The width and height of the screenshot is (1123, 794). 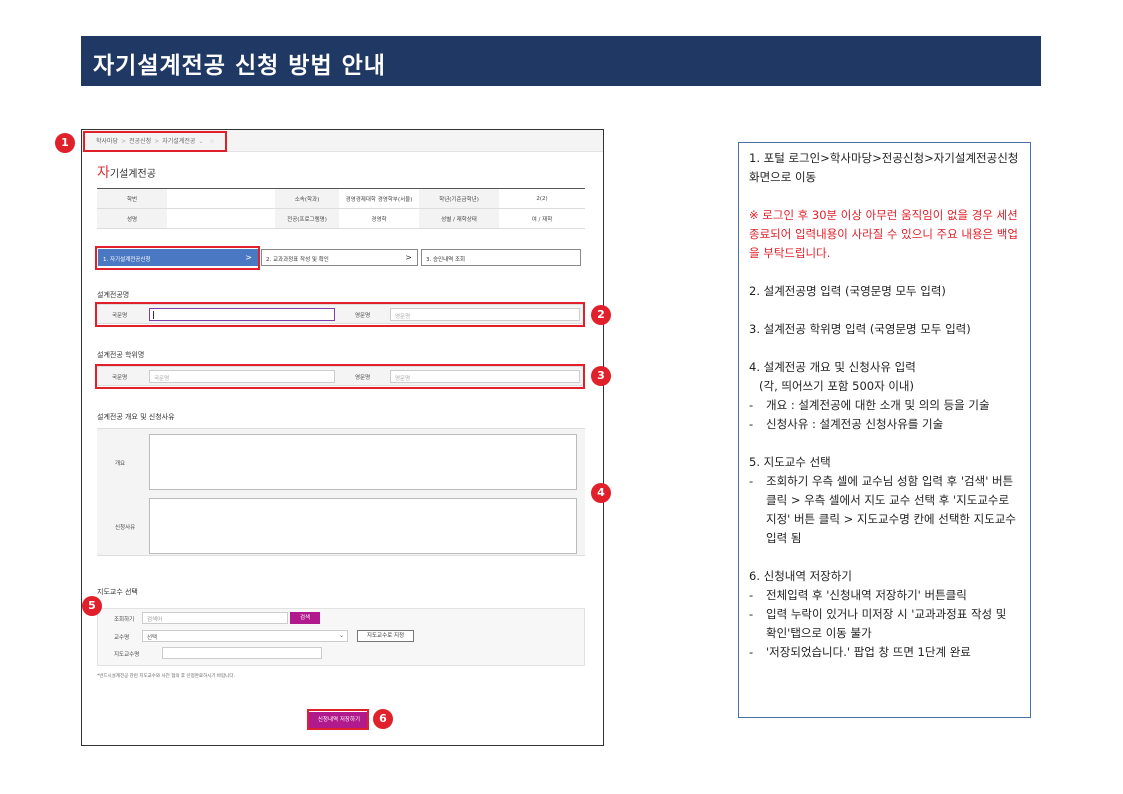 I want to click on reason-textarea, so click(x=363, y=526).